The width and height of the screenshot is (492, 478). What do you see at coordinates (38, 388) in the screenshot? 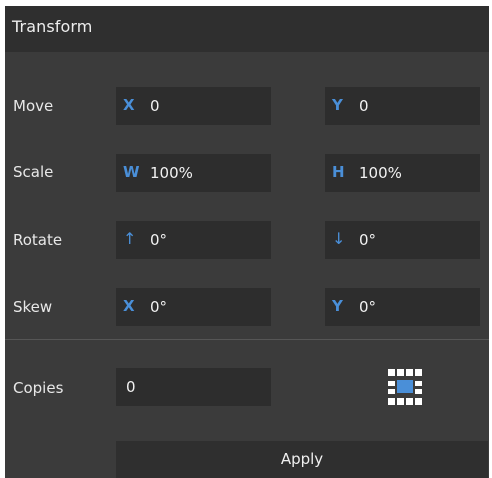
I see `copies-label: Copies` at bounding box center [38, 388].